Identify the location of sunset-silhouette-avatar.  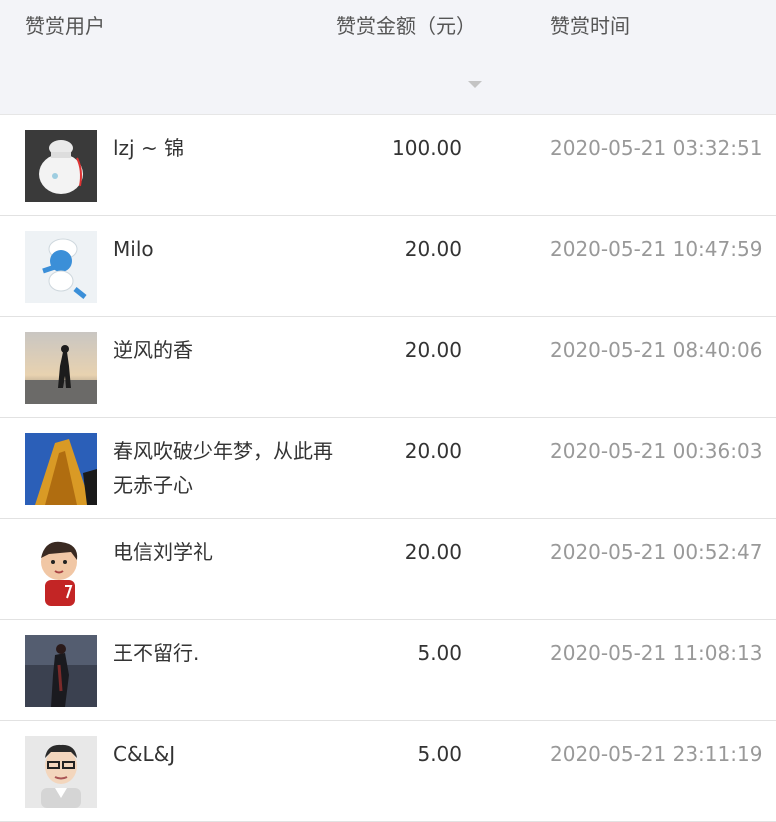
(61, 368).